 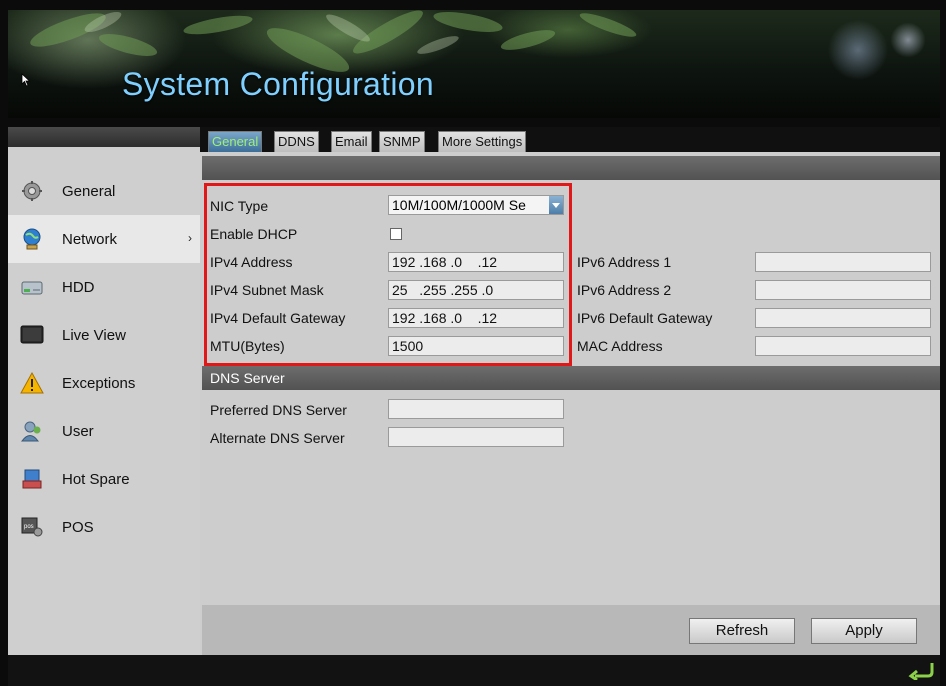 What do you see at coordinates (402, 141) in the screenshot?
I see `tab-snmp: SNMP` at bounding box center [402, 141].